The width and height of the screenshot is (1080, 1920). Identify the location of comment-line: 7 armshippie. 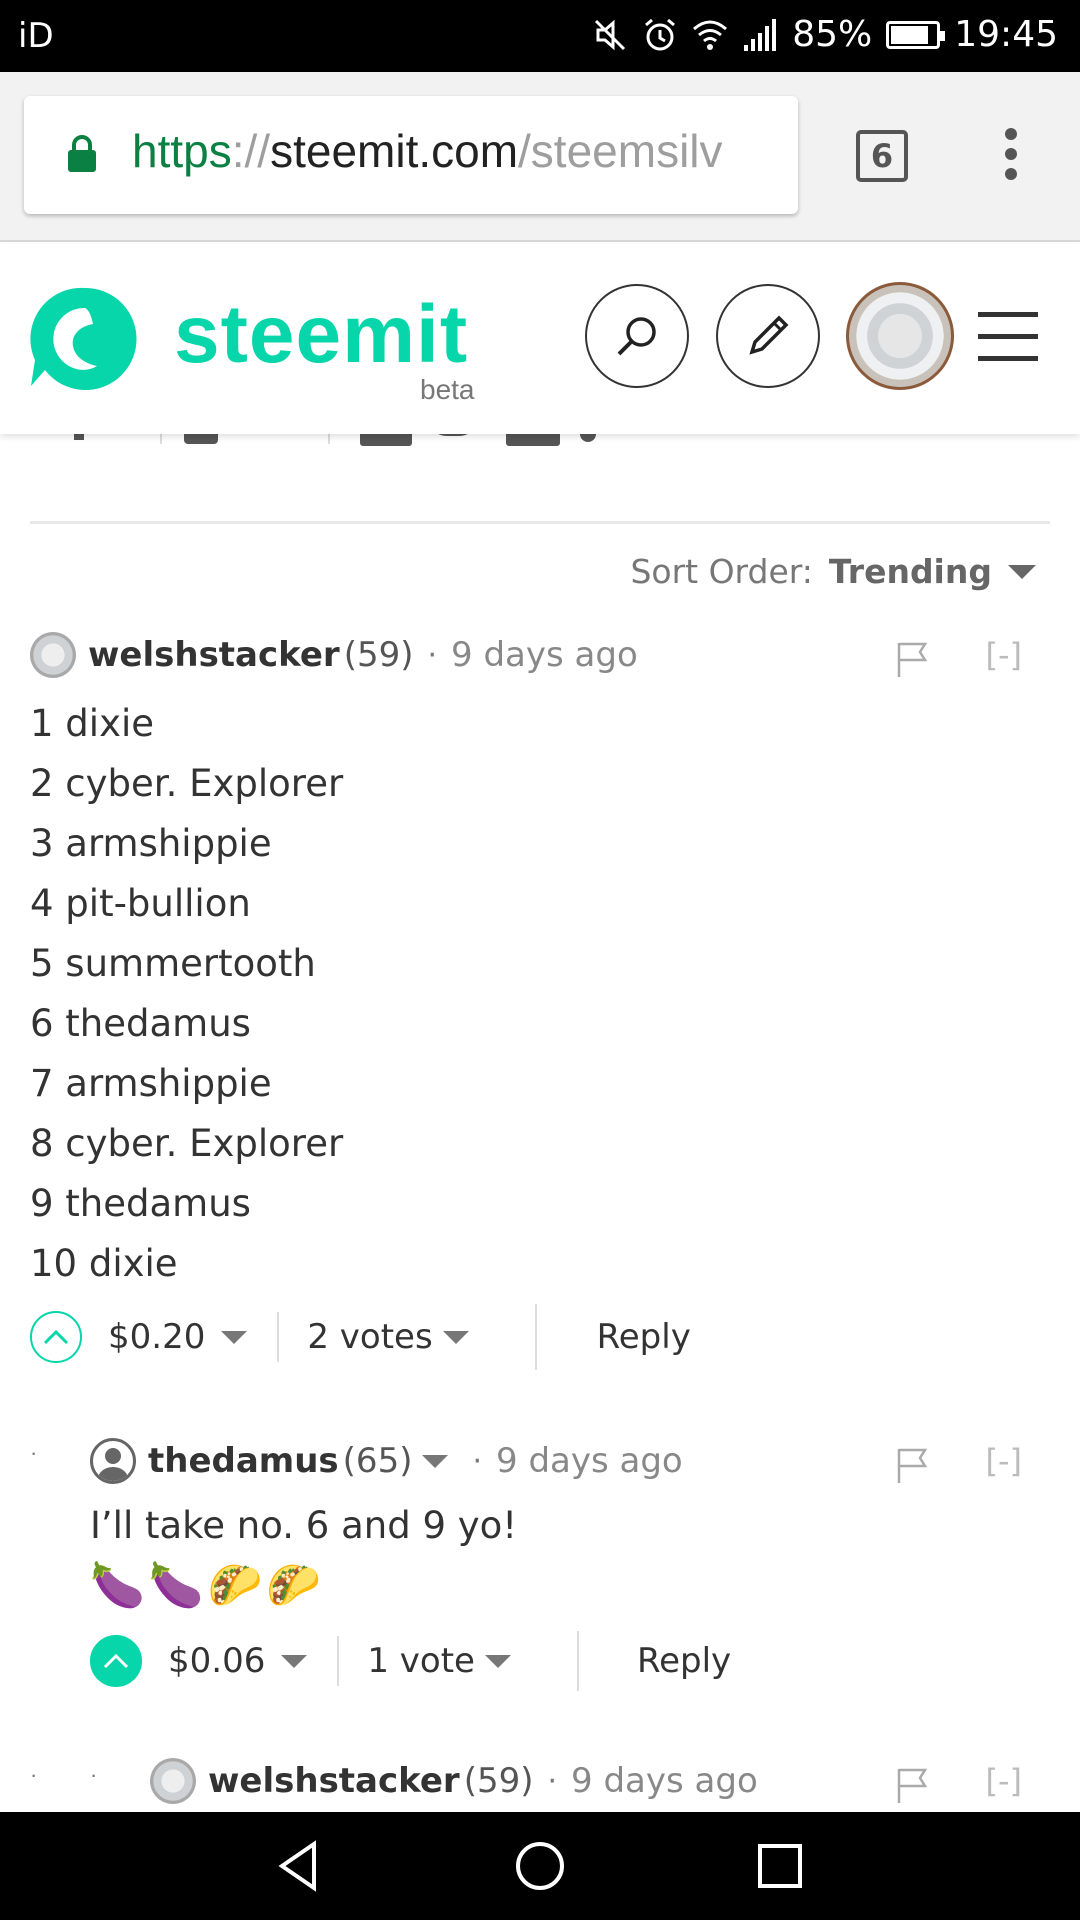
(151, 1083).